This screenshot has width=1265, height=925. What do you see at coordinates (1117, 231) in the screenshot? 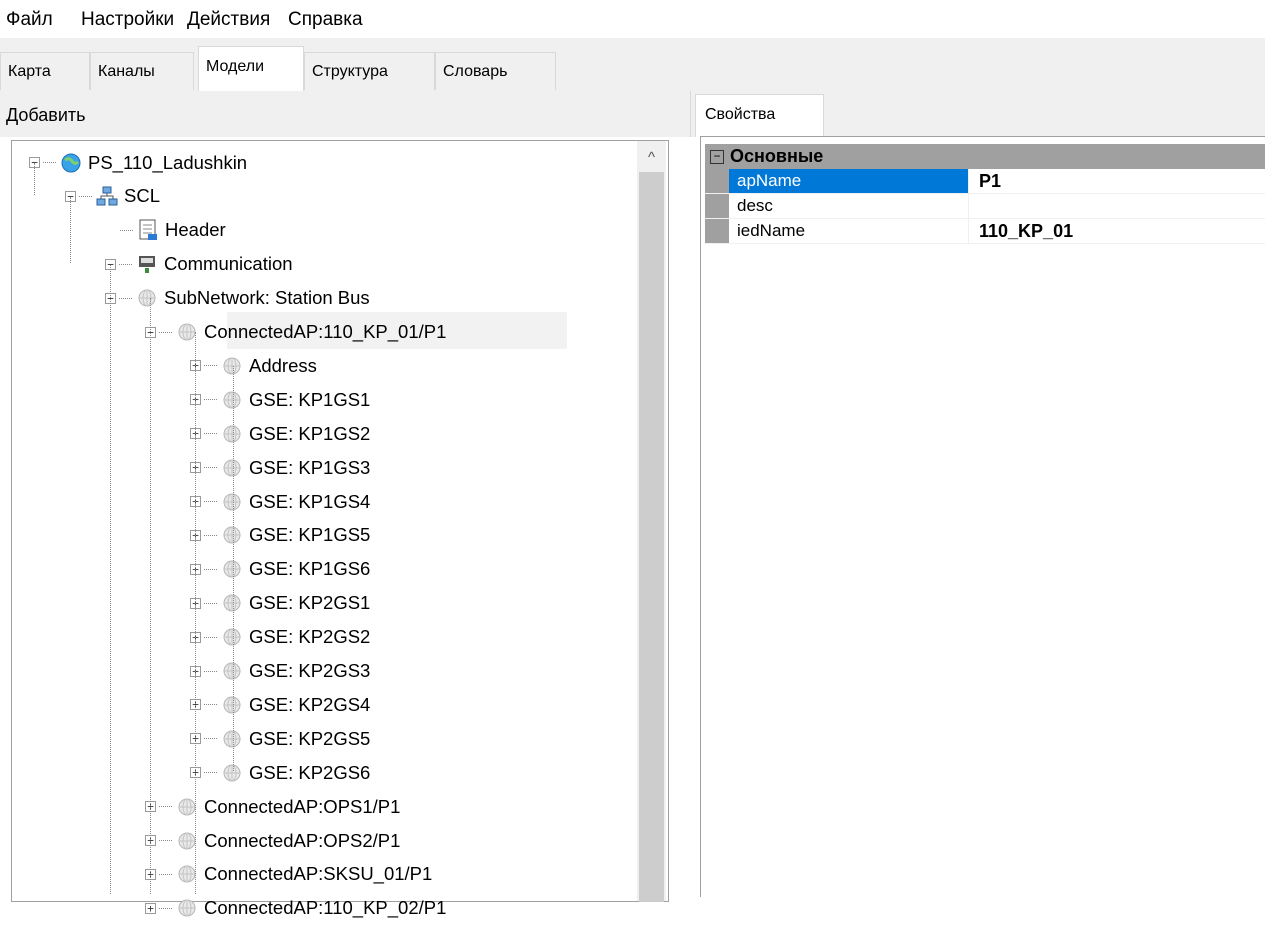
I see `property-value: 110_KP_01` at bounding box center [1117, 231].